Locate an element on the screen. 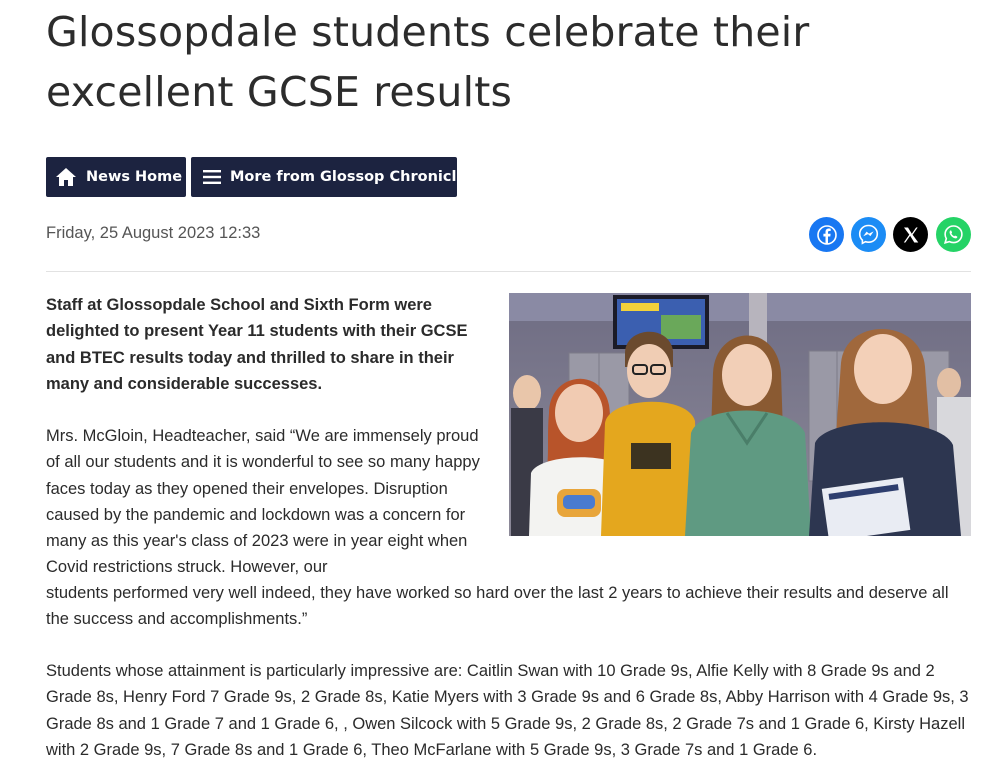 This screenshot has height=772, width=1002. news-home-button: News Home is located at coordinates (116, 177).